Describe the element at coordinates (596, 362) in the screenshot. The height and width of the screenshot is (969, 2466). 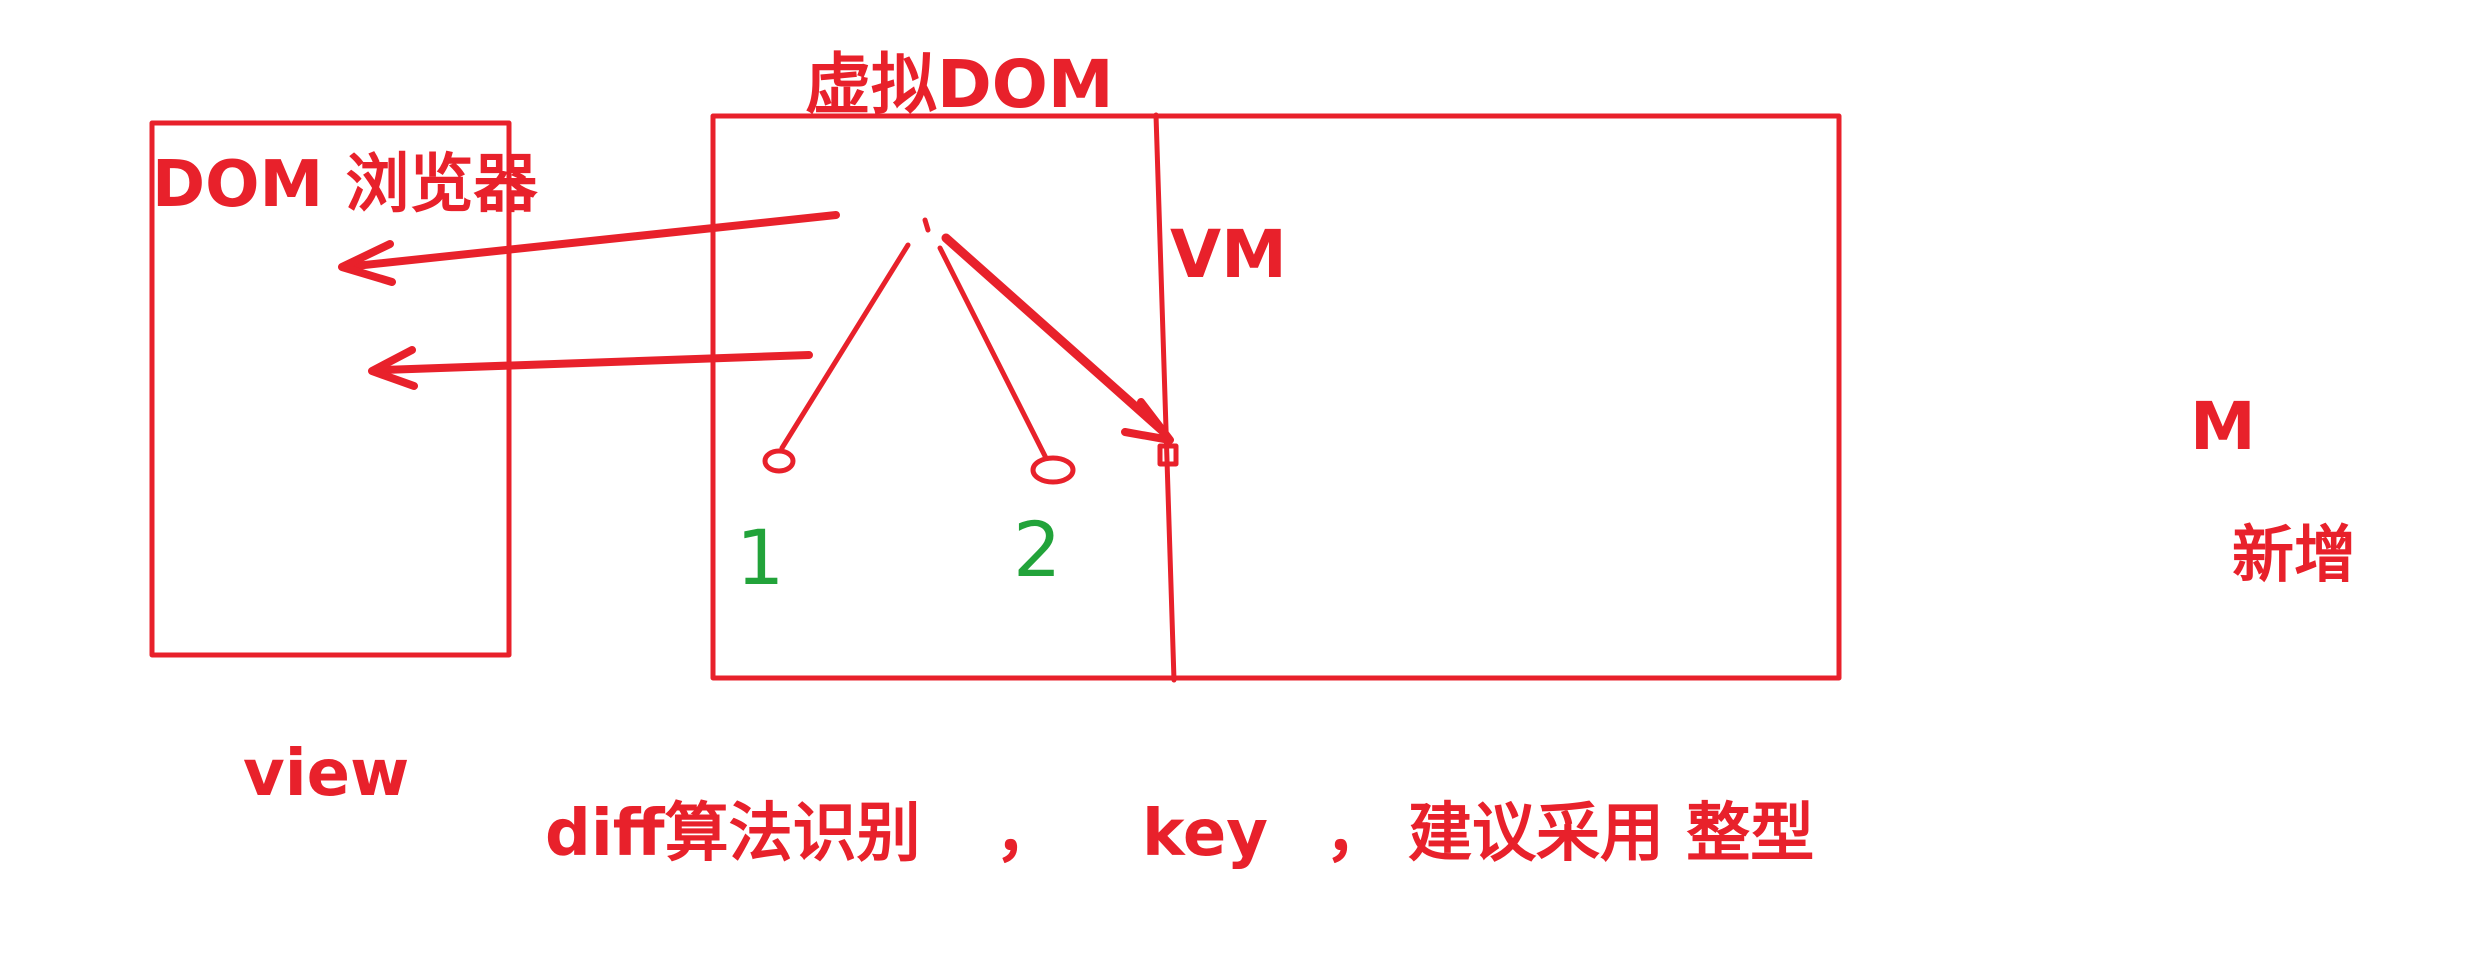
I see `arrow-lower-shaft` at that location.